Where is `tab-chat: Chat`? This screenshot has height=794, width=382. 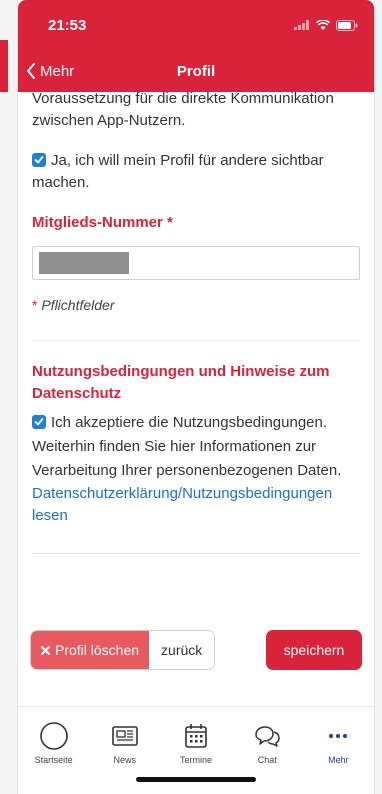 tab-chat: Chat is located at coordinates (267, 739).